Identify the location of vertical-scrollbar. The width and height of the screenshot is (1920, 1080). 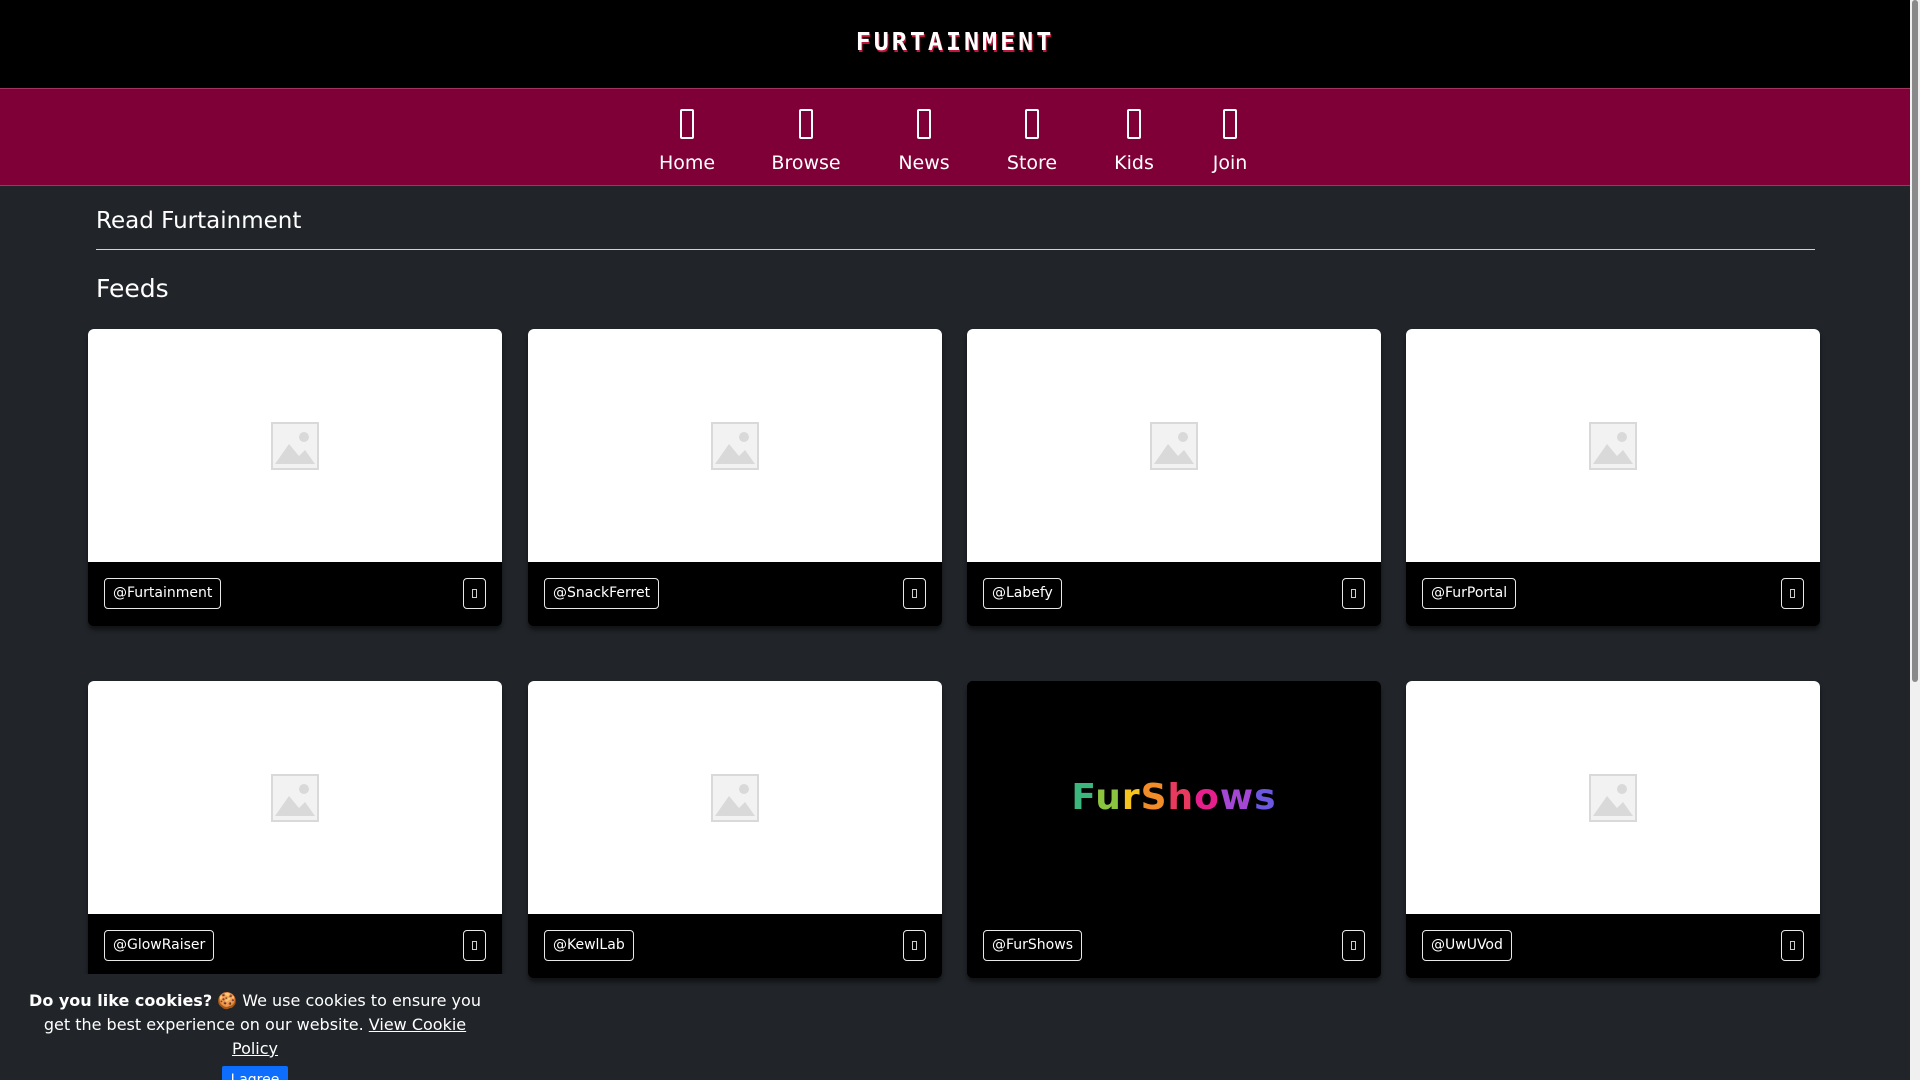
(1915, 540).